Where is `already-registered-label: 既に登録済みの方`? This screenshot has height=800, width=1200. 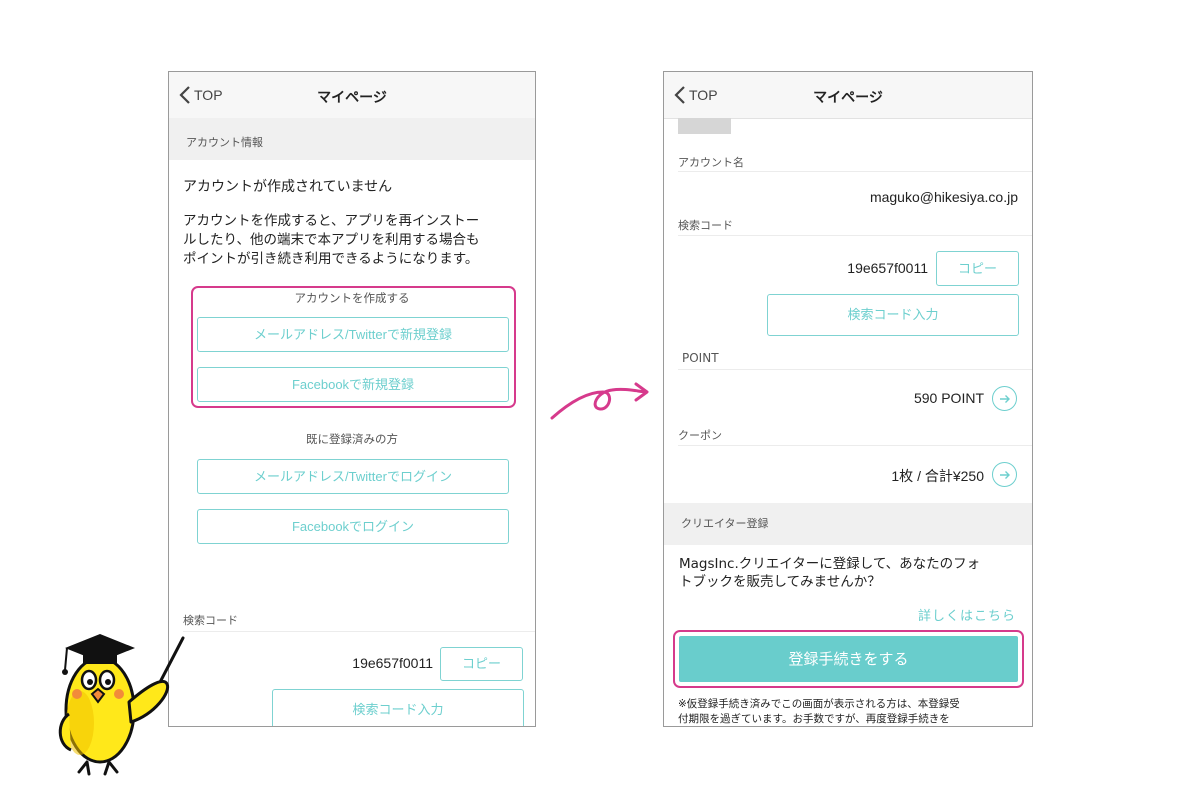
already-registered-label: 既に登録済みの方 is located at coordinates (352, 439).